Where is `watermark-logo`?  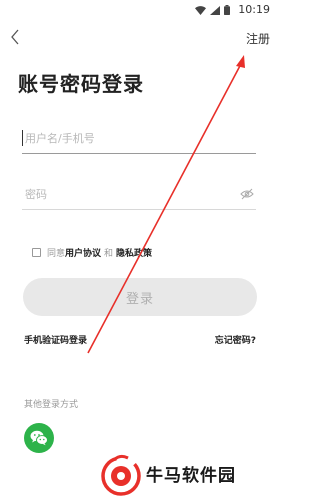 watermark-logo is located at coordinates (121, 475).